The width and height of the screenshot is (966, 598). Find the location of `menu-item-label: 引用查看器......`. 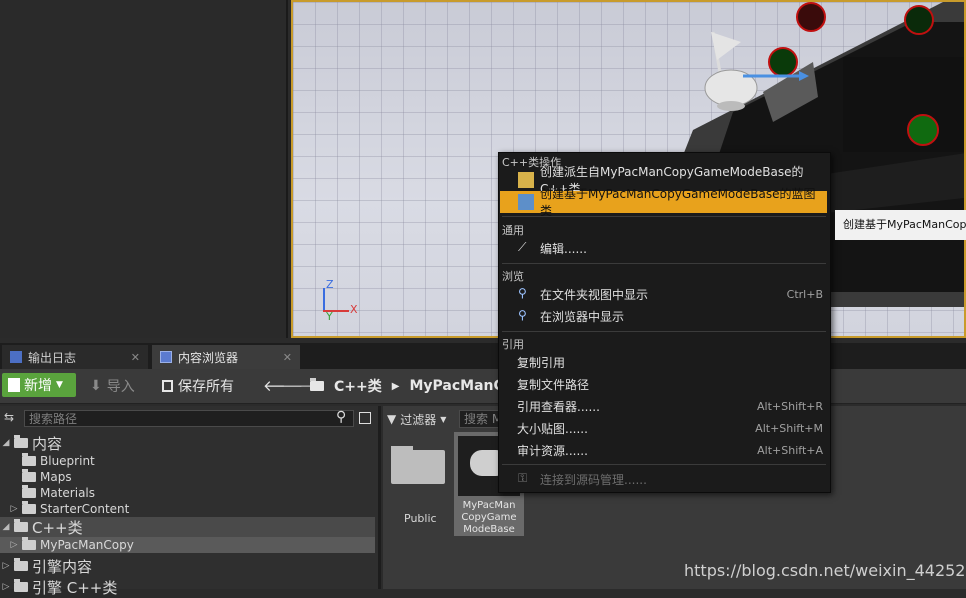

menu-item-label: 引用查看器...... is located at coordinates (558, 406).